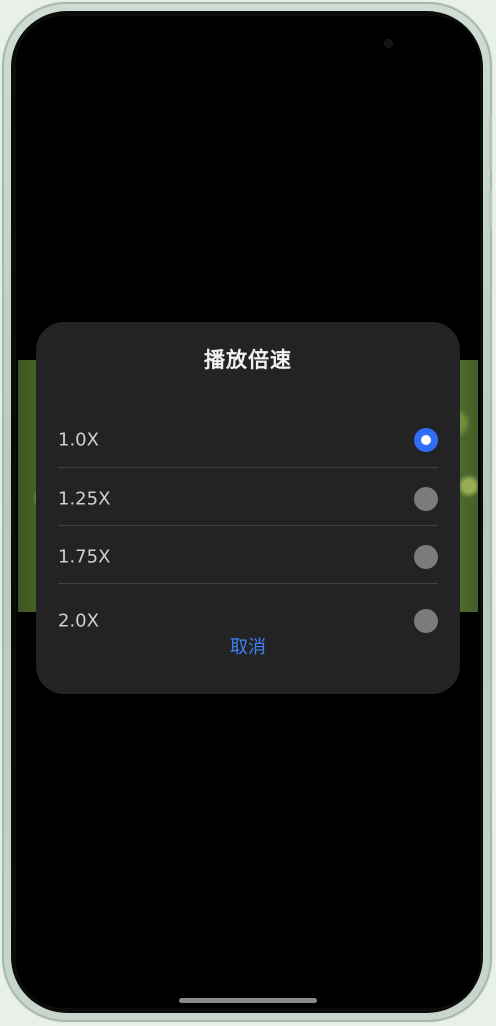 The width and height of the screenshot is (496, 1026). What do you see at coordinates (78, 440) in the screenshot?
I see `speed-option-label: 1.0X` at bounding box center [78, 440].